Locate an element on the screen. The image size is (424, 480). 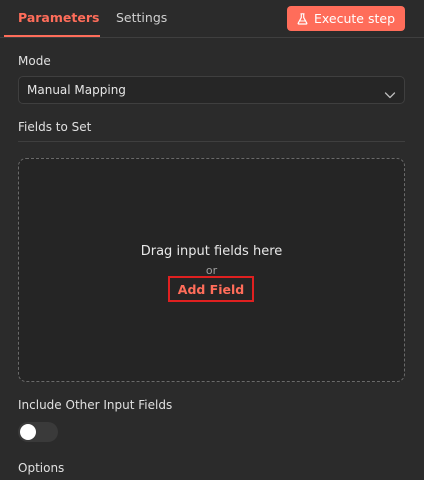
execute-step-button: Execute step is located at coordinates (346, 18).